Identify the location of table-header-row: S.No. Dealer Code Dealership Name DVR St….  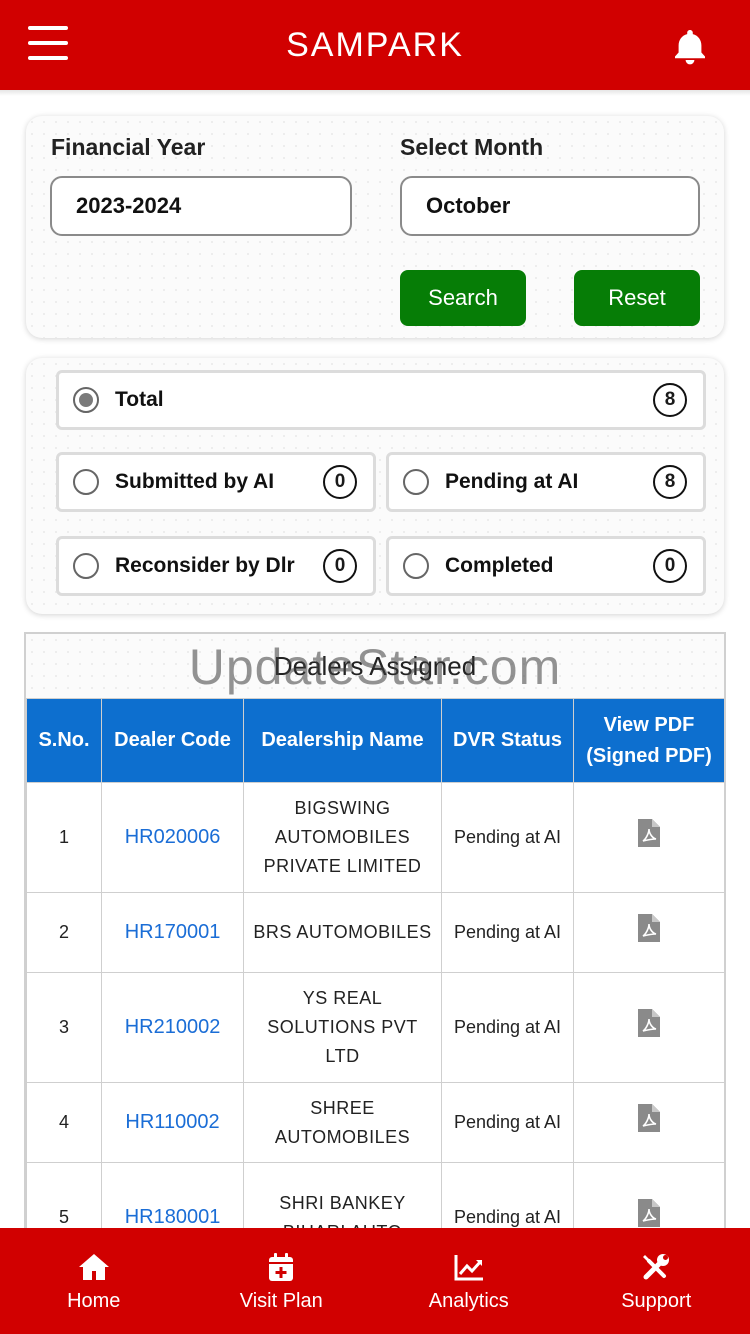
(375, 740).